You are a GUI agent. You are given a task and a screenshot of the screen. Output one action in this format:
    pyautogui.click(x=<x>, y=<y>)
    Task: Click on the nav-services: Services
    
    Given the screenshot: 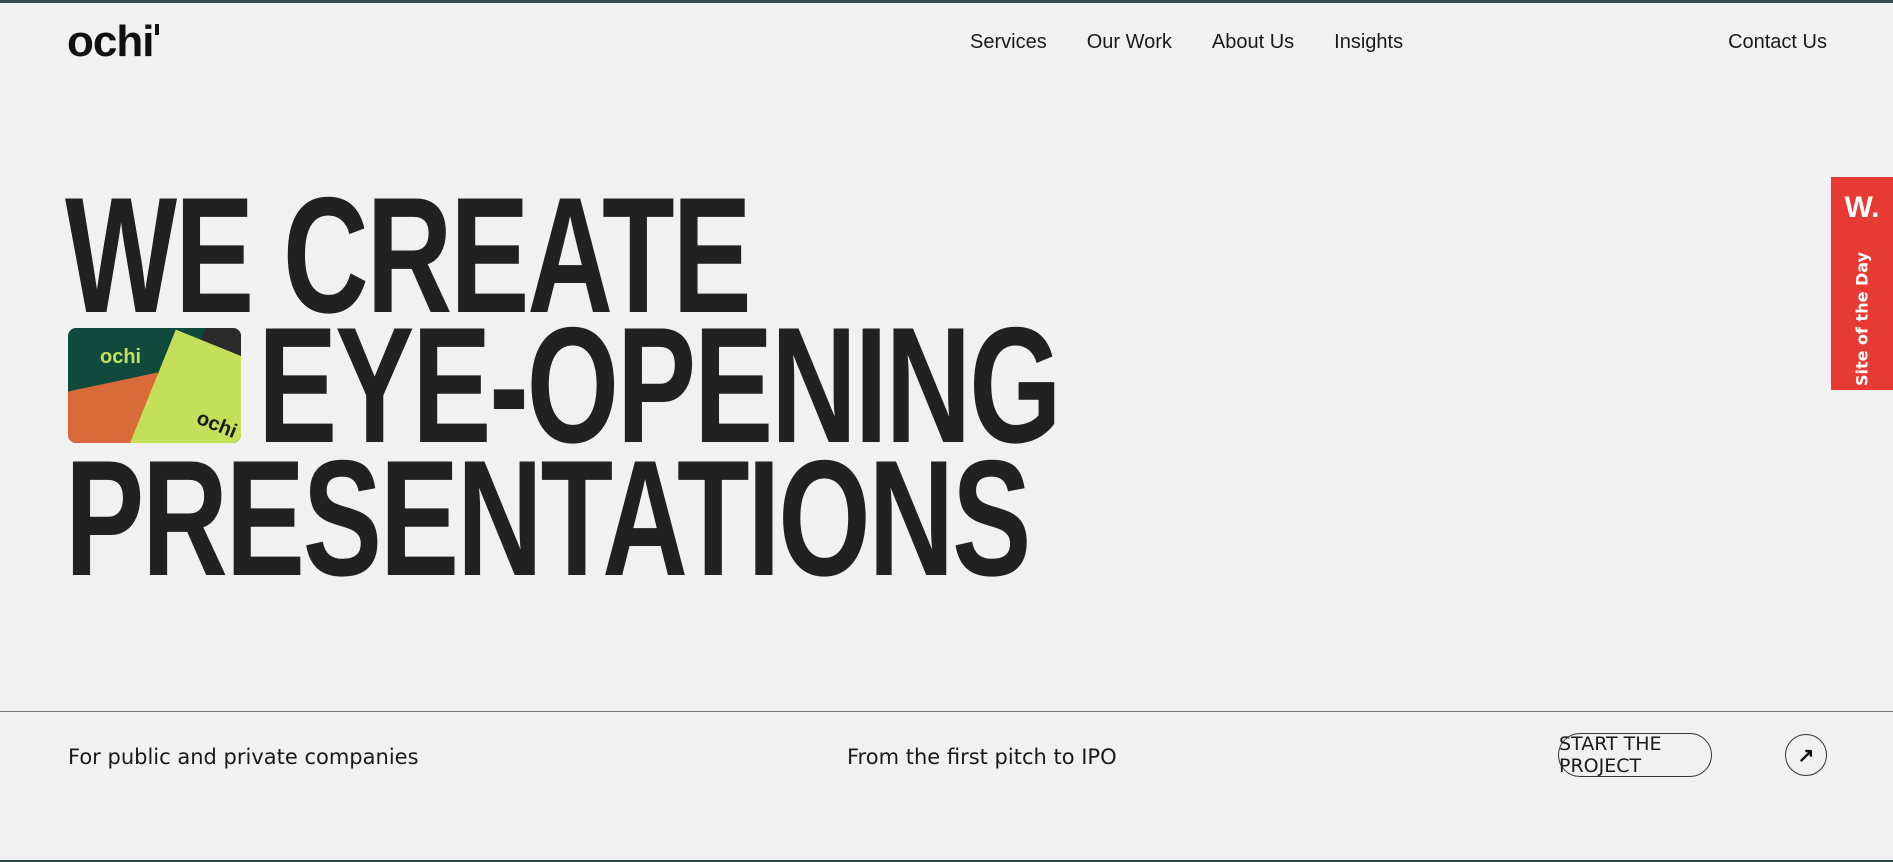 What is the action you would take?
    pyautogui.click(x=1008, y=42)
    